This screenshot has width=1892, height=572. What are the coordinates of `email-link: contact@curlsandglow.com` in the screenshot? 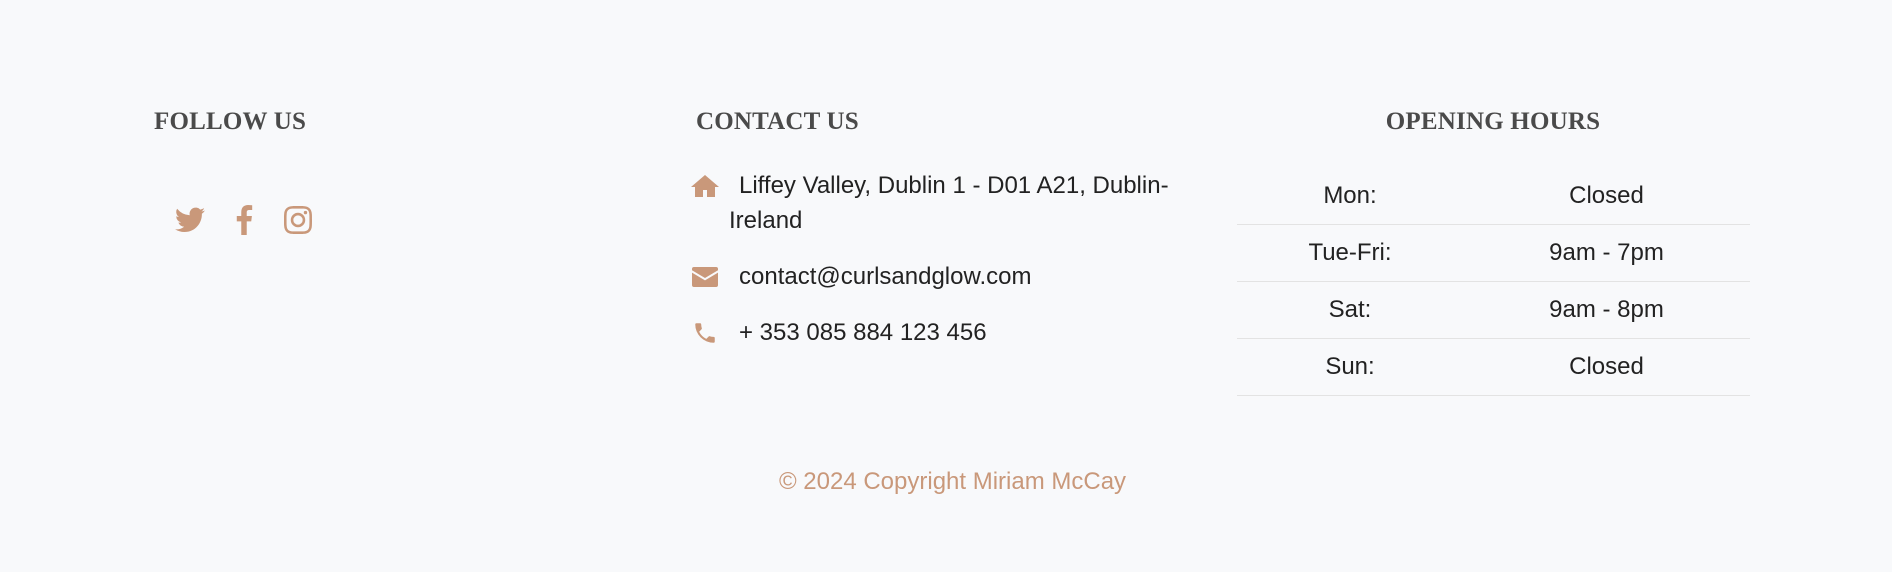 It's located at (885, 276).